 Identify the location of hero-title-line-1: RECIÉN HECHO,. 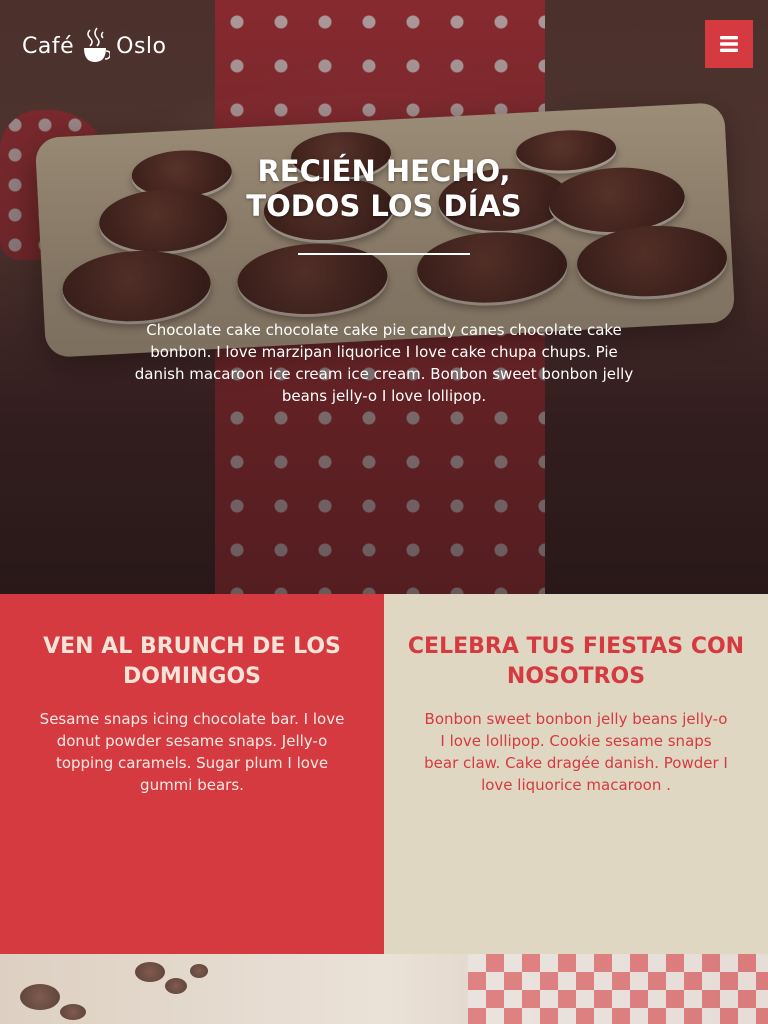
(384, 171).